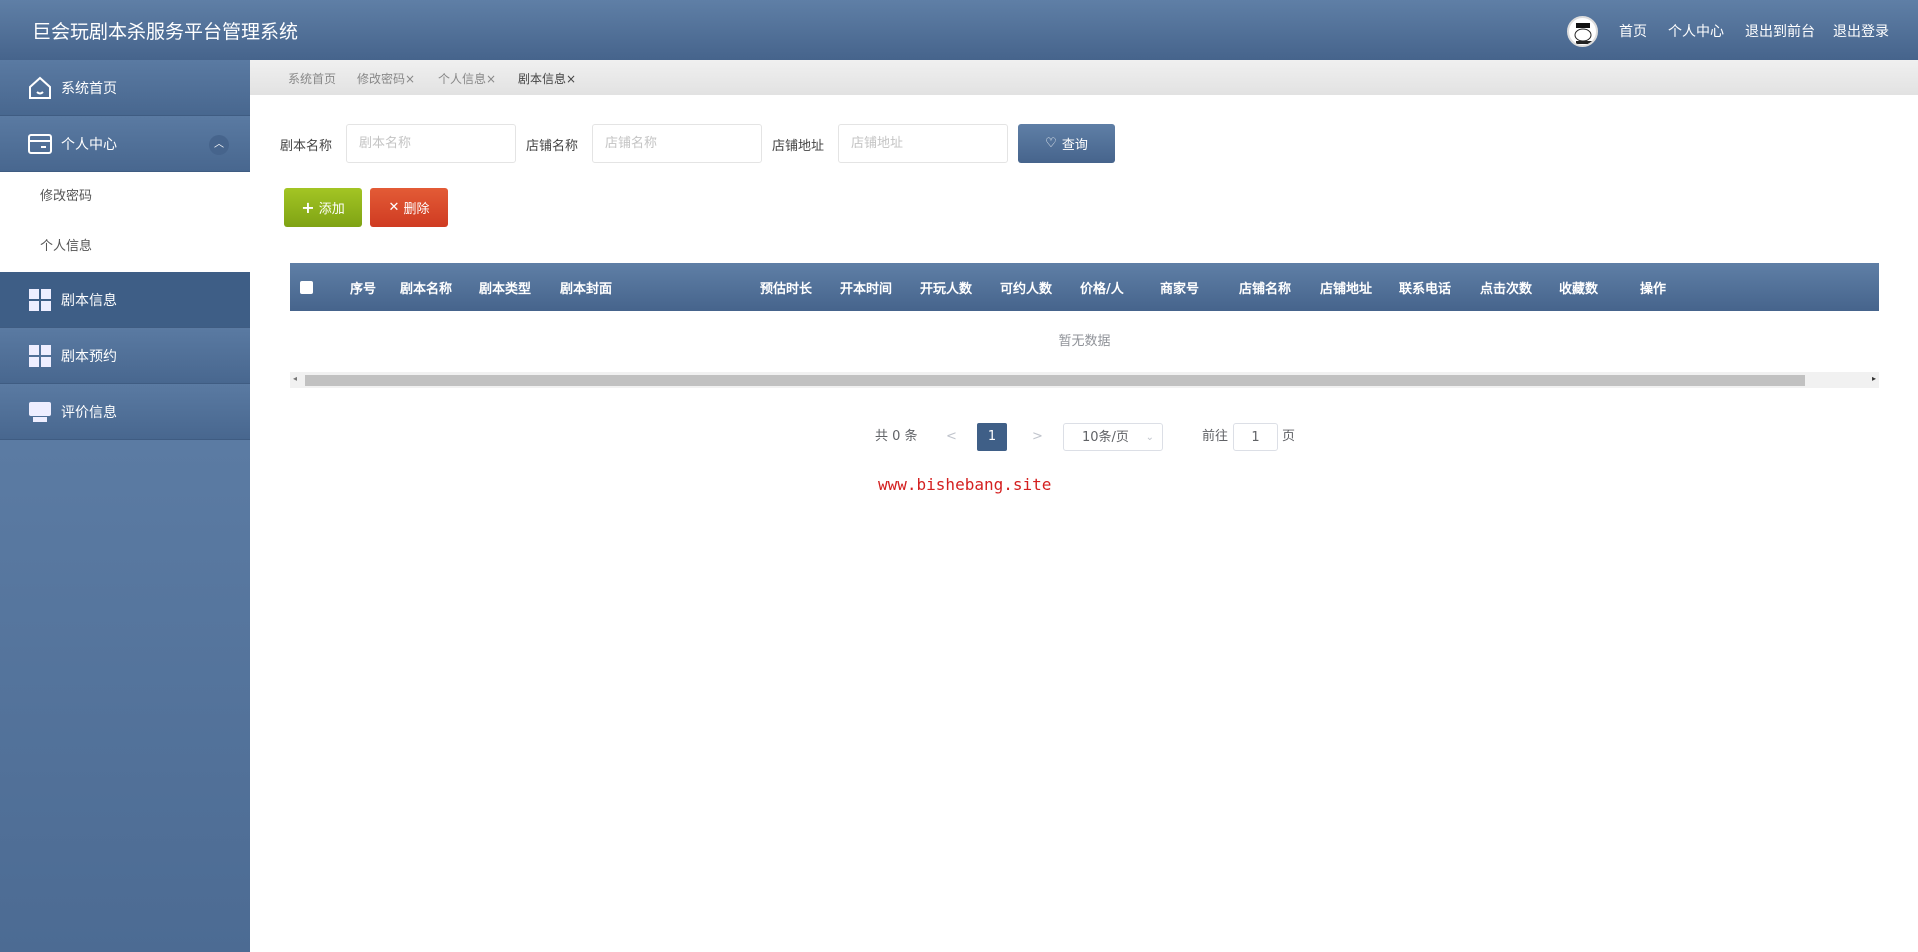 The width and height of the screenshot is (1918, 952). I want to click on column-header: 收藏数, so click(1578, 287).